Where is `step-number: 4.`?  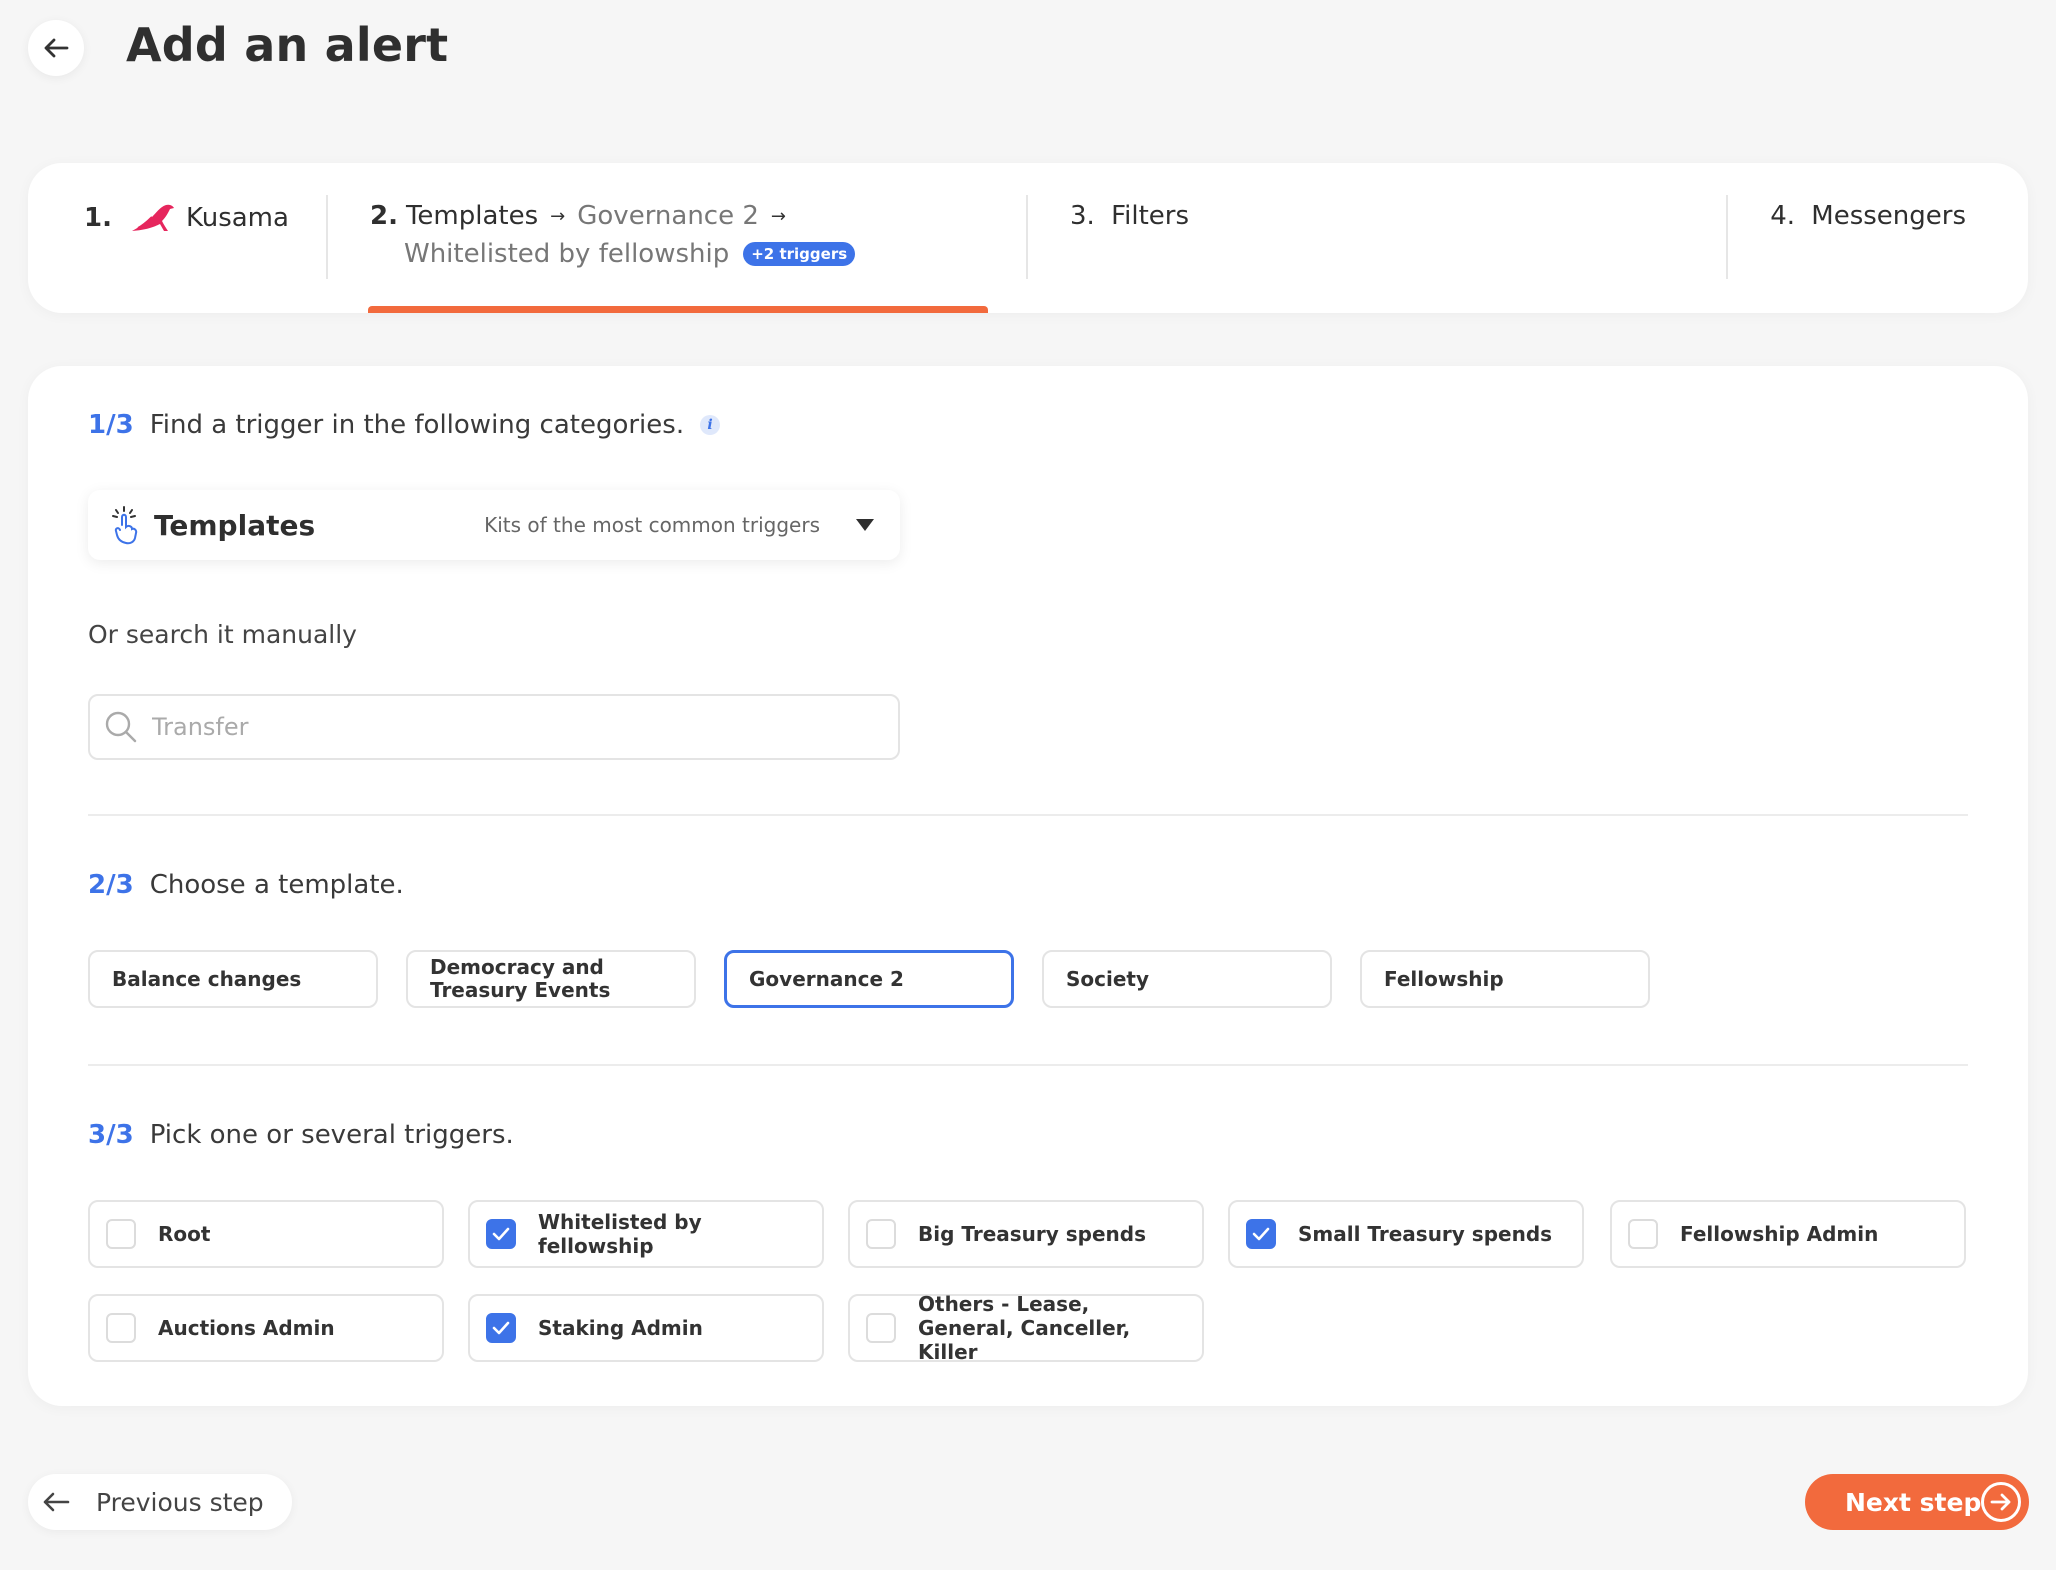 step-number: 4. is located at coordinates (1782, 216).